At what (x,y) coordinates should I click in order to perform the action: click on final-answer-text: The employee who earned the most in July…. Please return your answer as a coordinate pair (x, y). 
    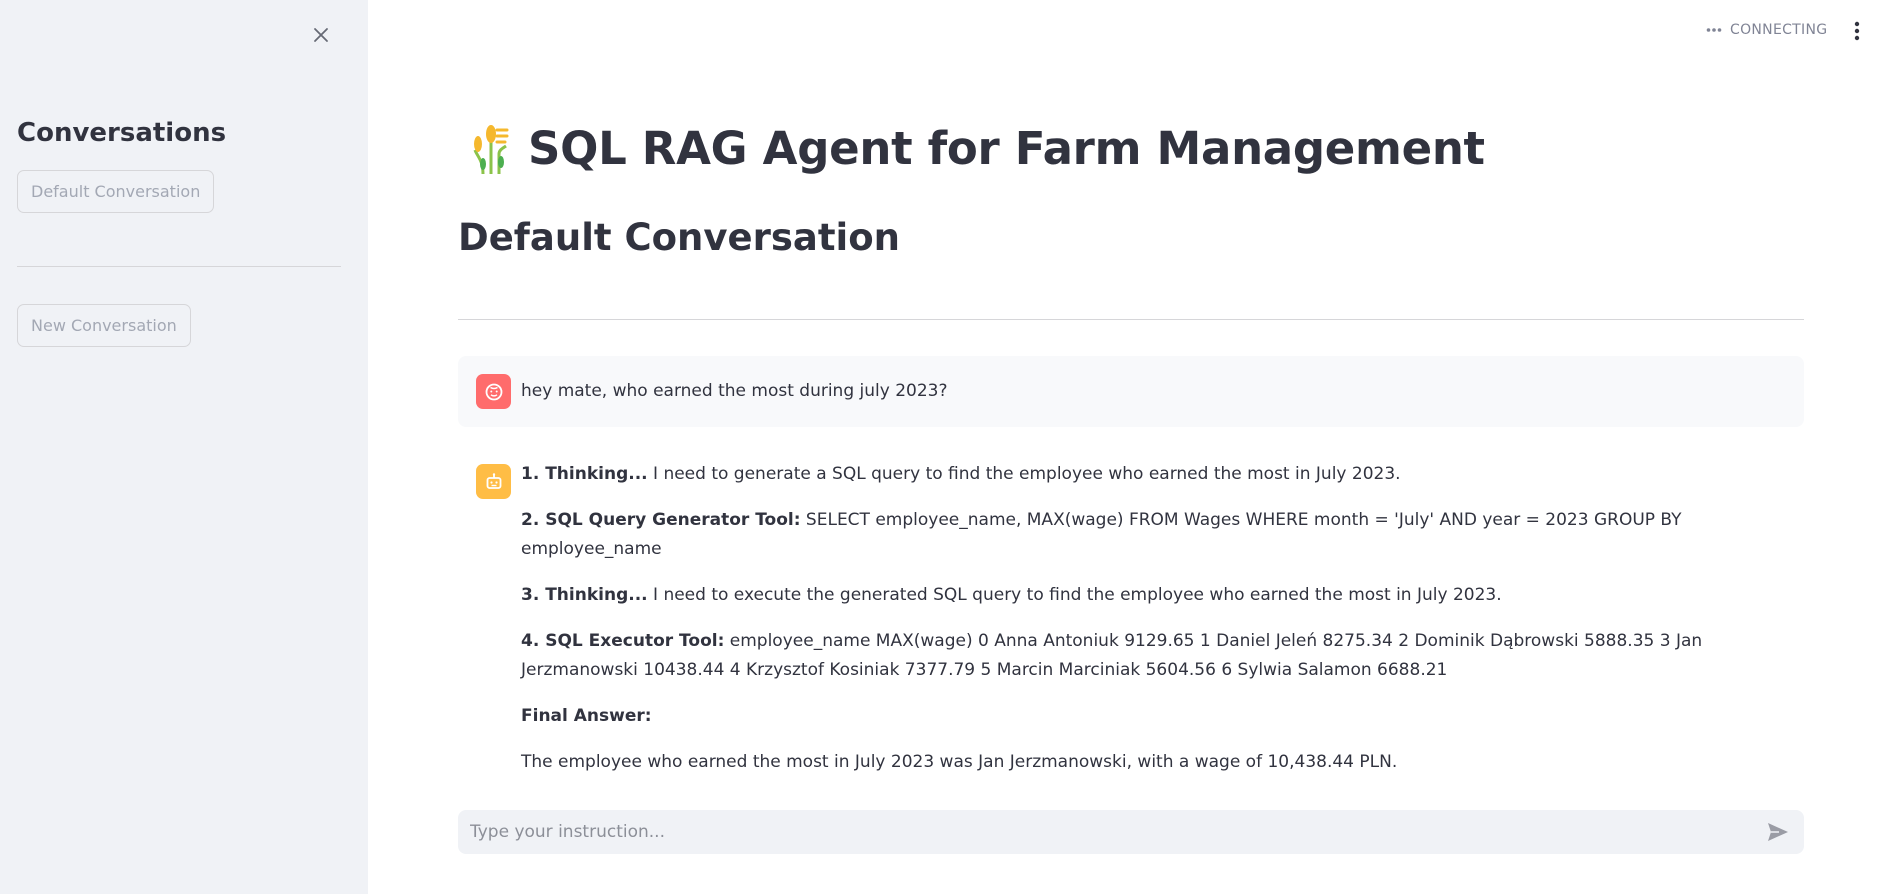
    Looking at the image, I should click on (959, 762).